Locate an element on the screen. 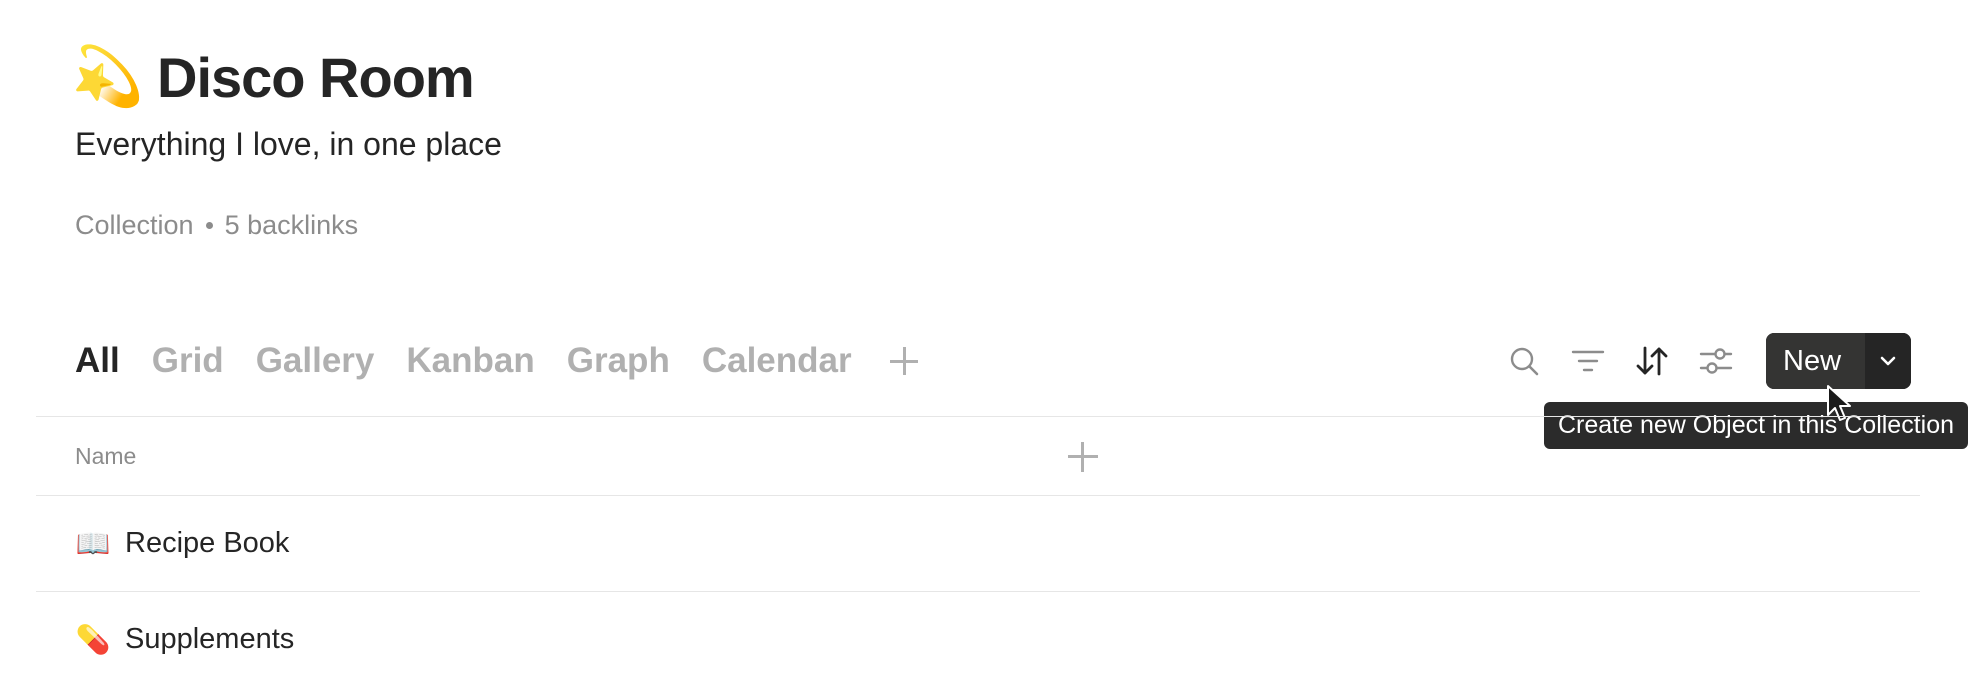  separator-dot is located at coordinates (209, 225).